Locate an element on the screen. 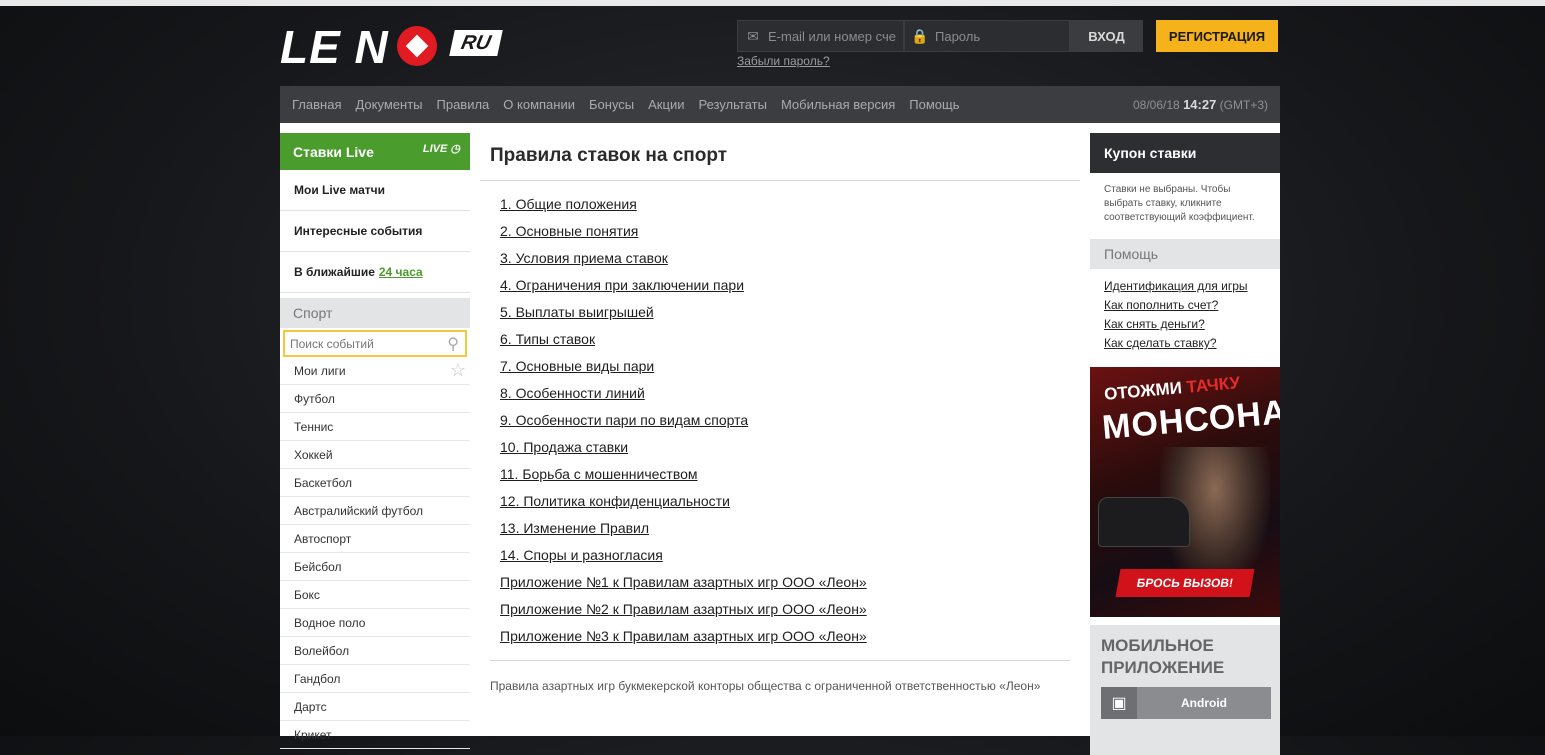 The image size is (1545, 755). clock: 08/06/18 14:27 (GMT+3) is located at coordinates (1200, 104).